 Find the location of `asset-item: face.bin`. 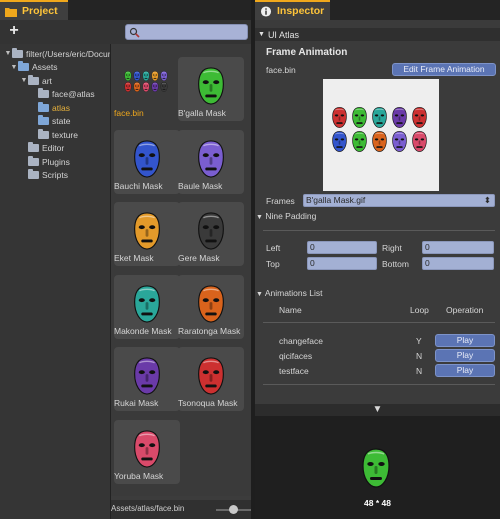

asset-item: face.bin is located at coordinates (147, 89).